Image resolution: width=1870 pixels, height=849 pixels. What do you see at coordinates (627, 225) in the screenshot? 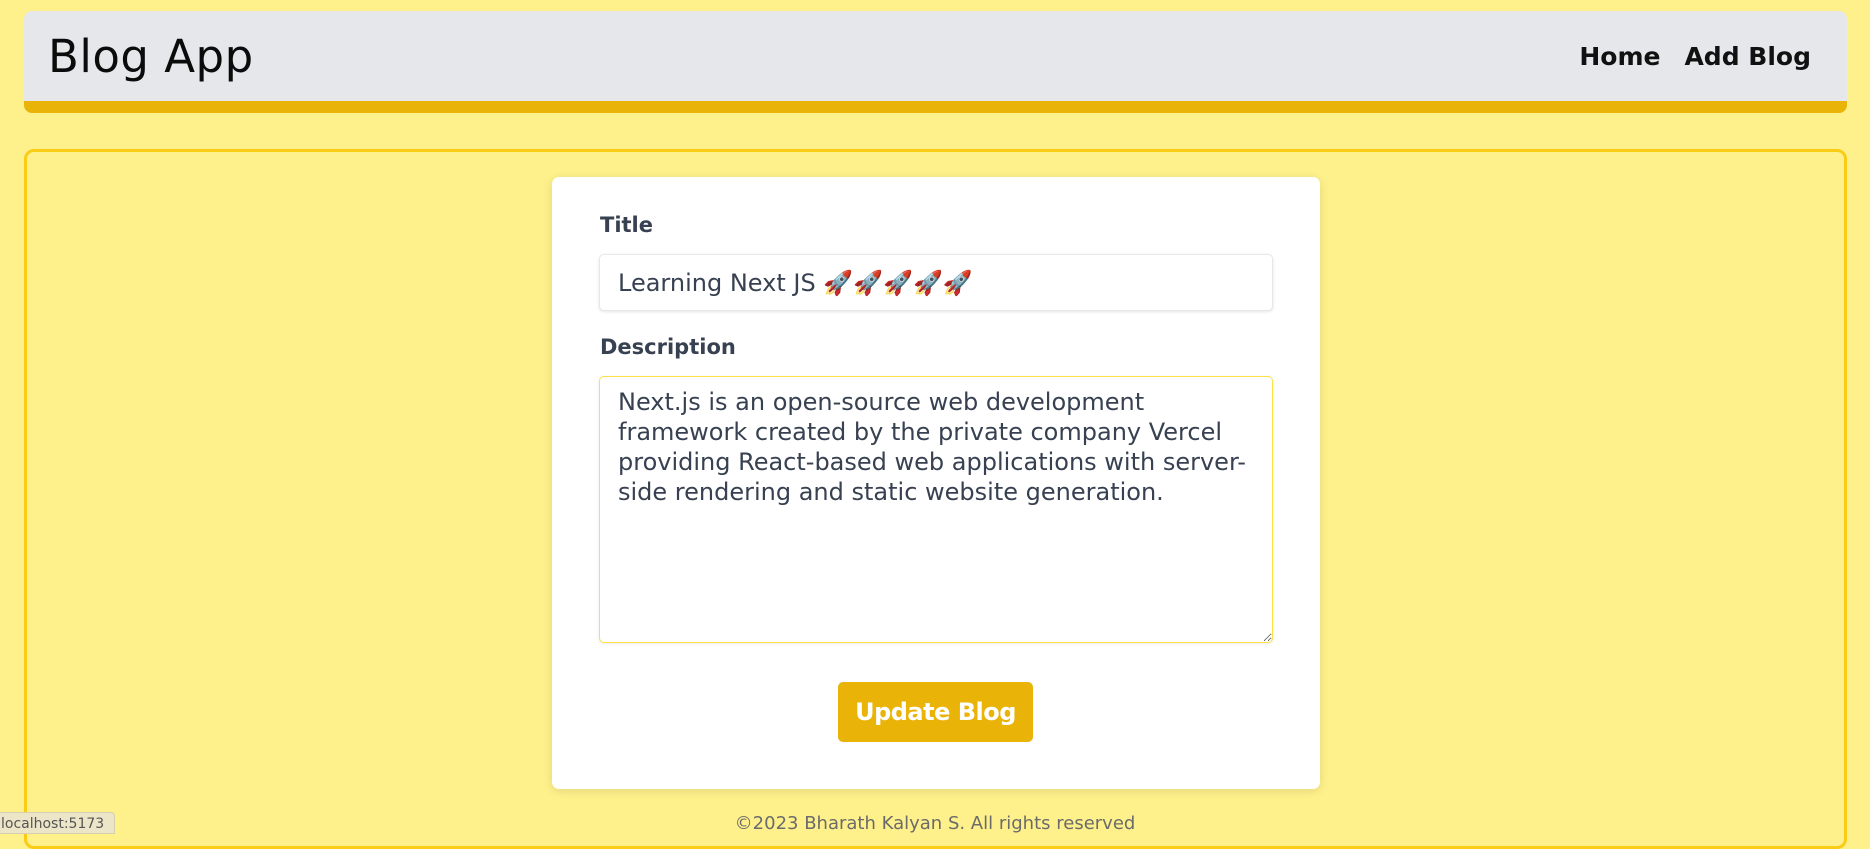
I see `title-label: Title` at bounding box center [627, 225].